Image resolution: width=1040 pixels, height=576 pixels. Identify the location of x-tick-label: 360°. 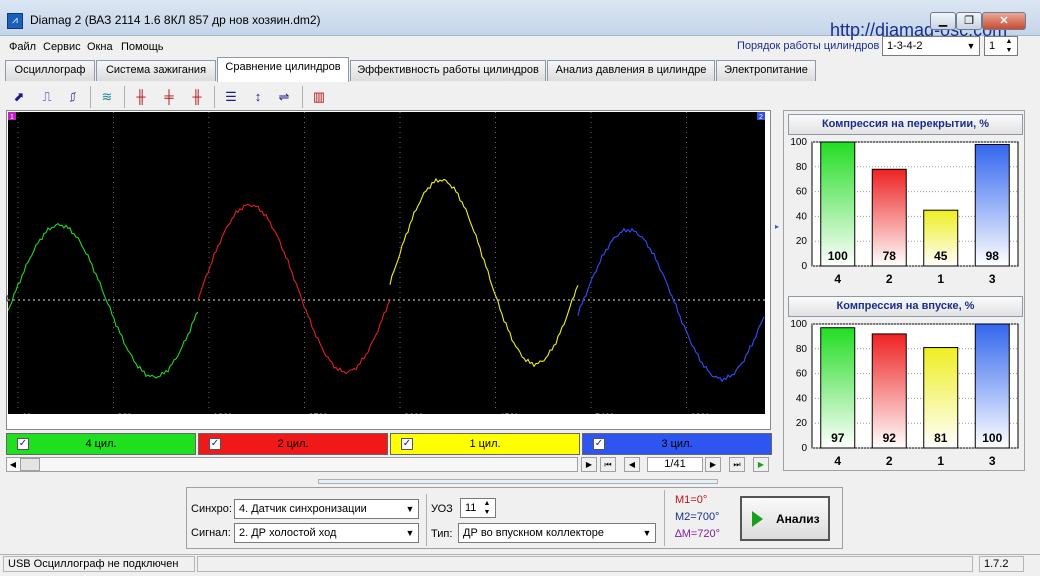
(413, 413).